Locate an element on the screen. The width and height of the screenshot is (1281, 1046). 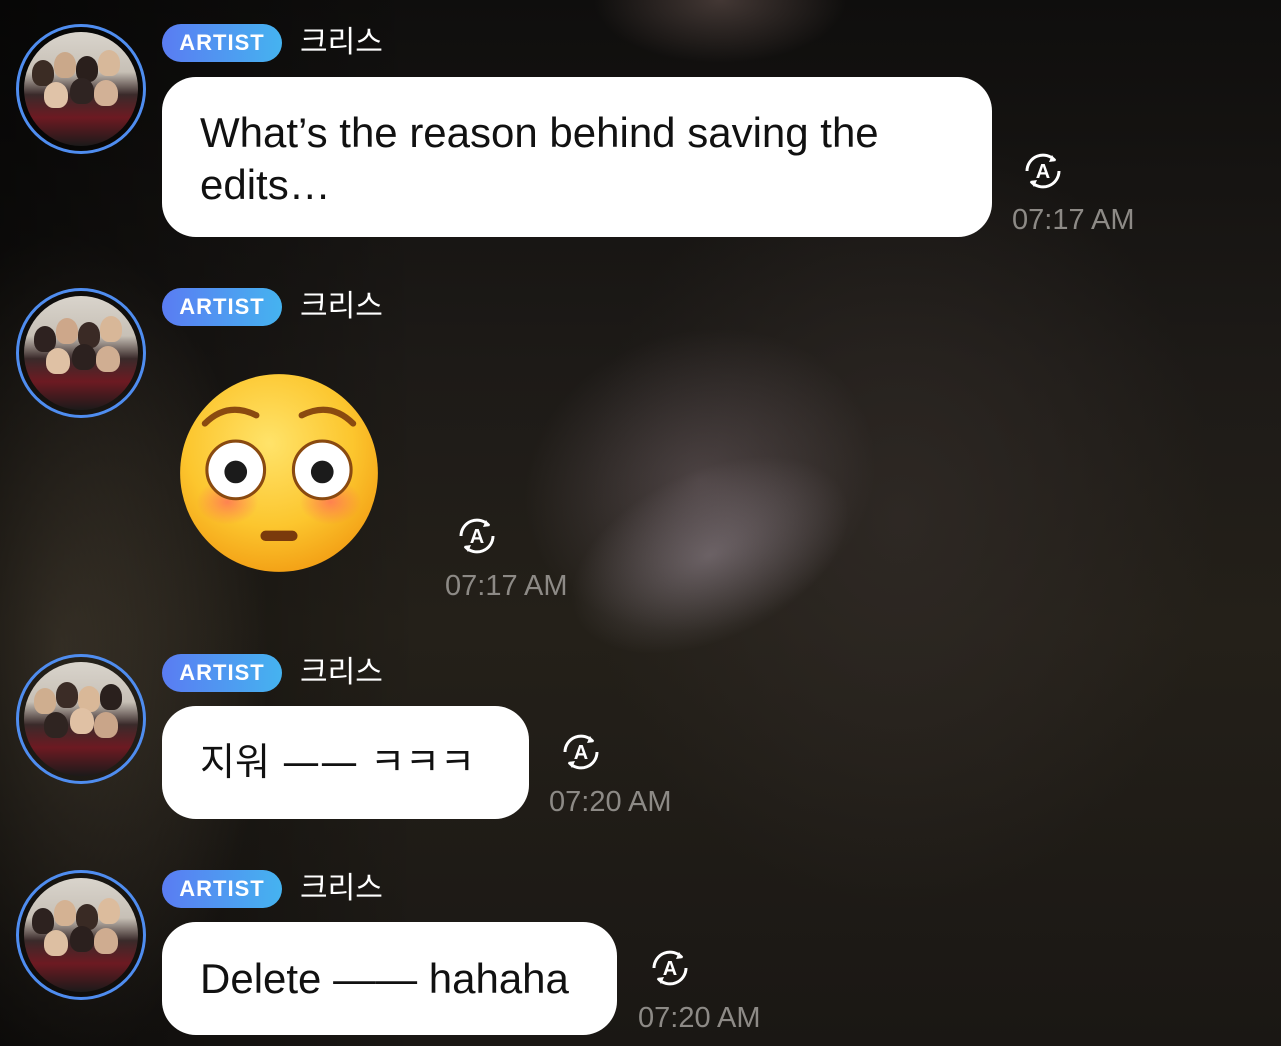
message-bubble: Delete —— hahaha is located at coordinates (389, 978).